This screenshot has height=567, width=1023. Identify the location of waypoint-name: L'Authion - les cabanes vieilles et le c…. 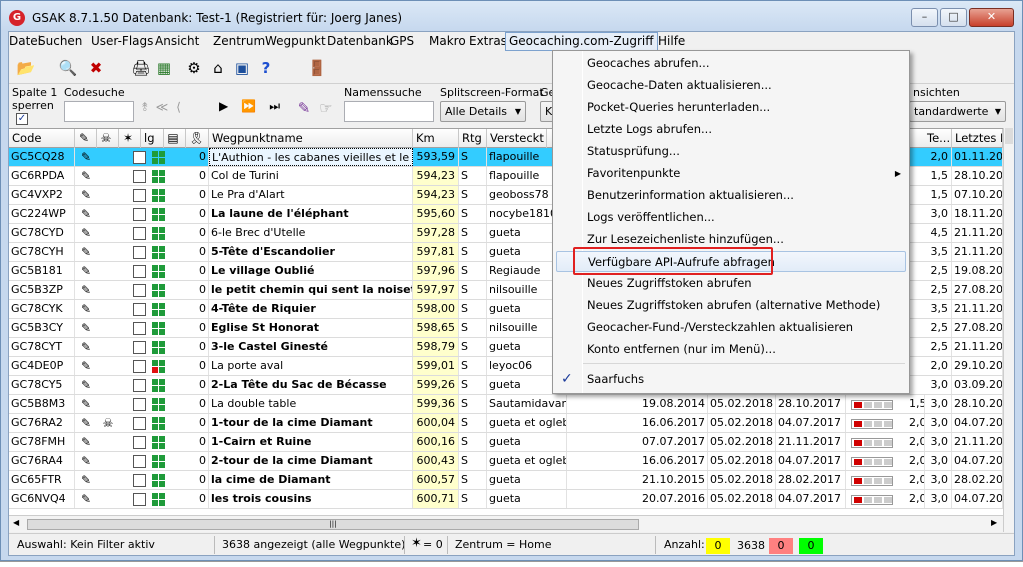
(311, 157).